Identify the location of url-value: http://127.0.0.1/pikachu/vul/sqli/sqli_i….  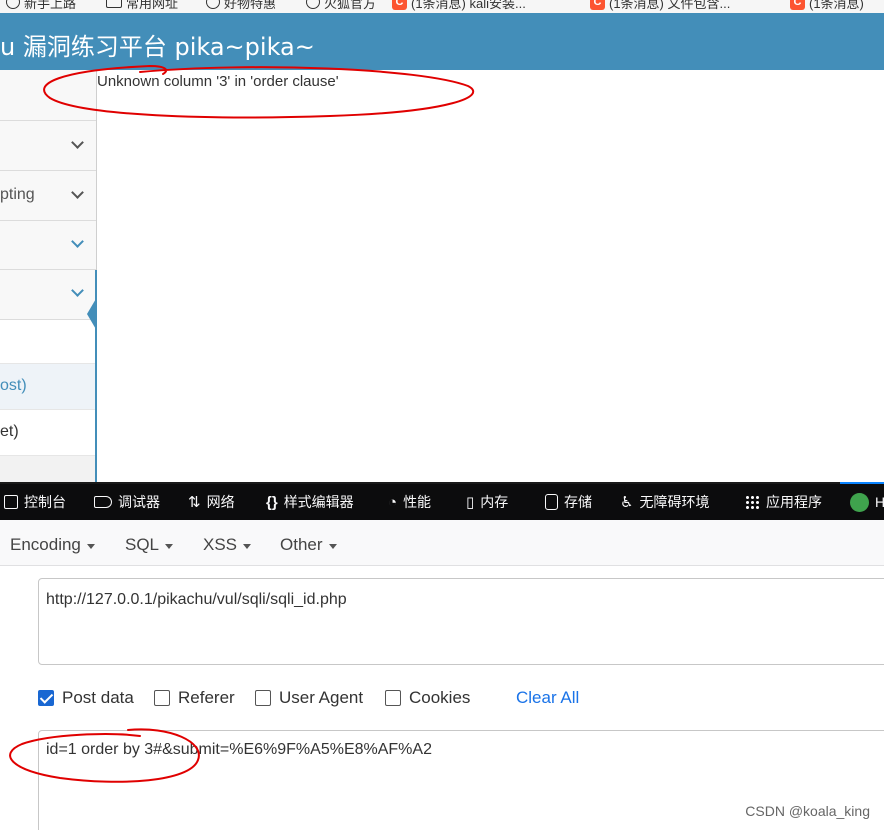
(196, 599).